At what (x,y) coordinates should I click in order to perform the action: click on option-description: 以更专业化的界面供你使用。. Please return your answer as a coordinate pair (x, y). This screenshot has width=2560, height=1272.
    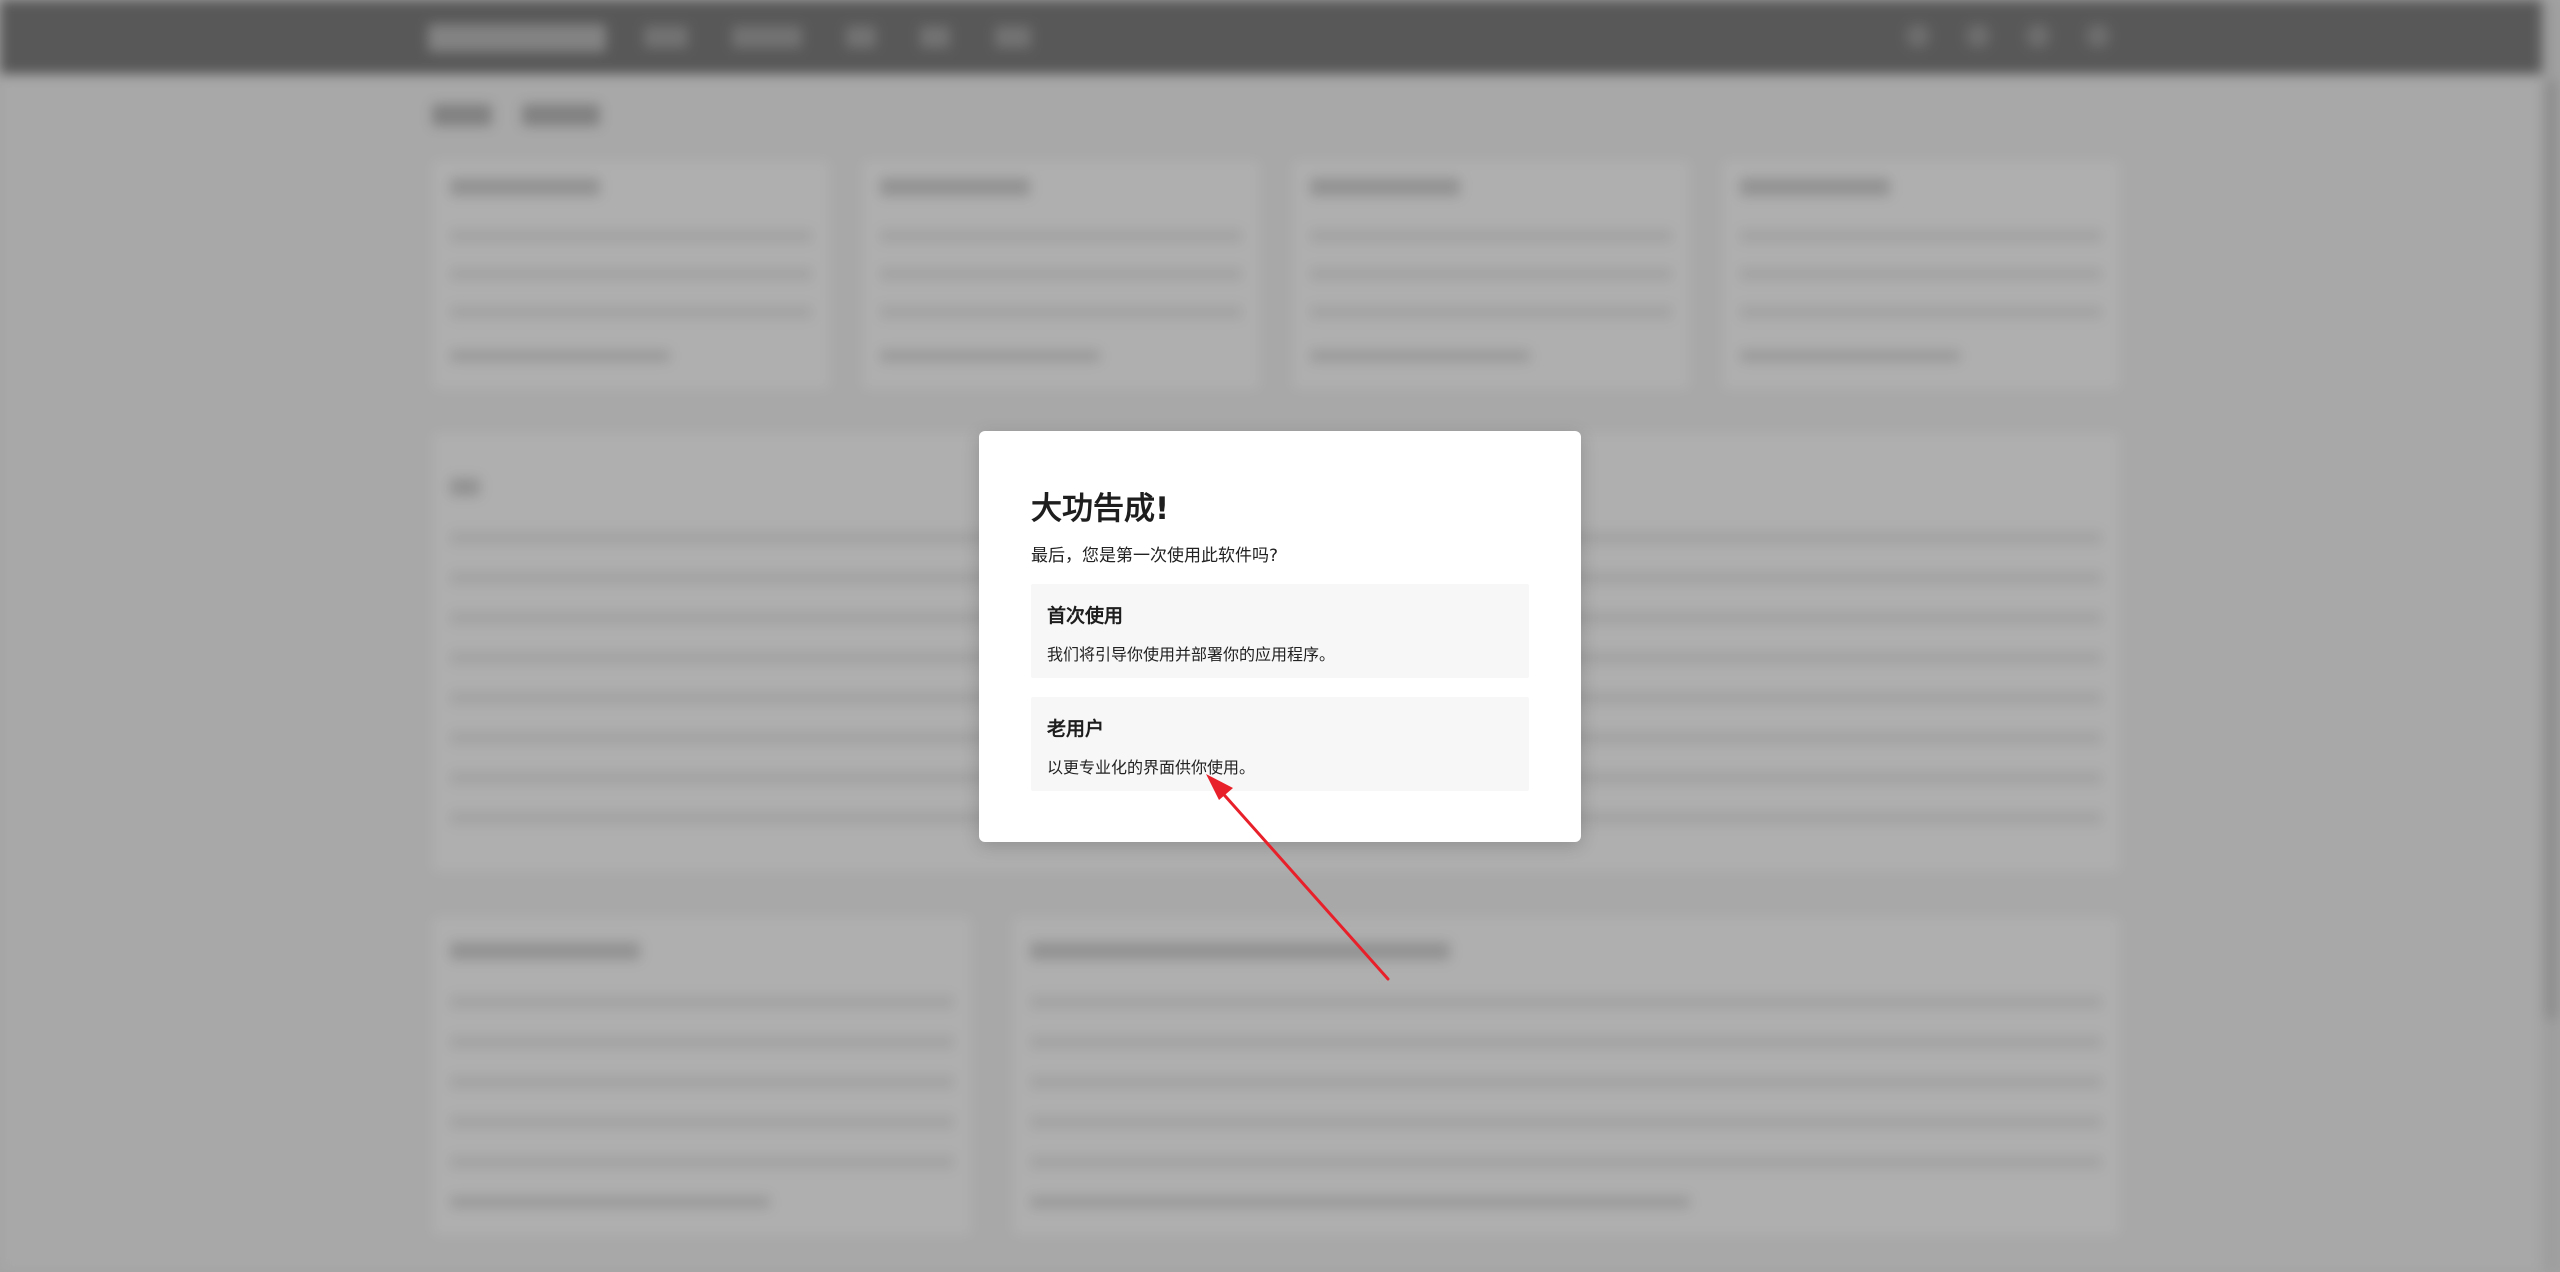
    Looking at the image, I should click on (1151, 767).